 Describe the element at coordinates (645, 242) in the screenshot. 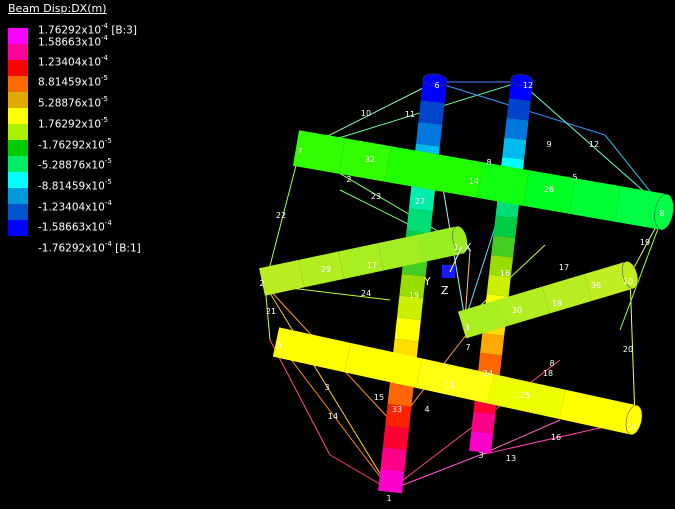

I see `element-number-label: 19` at that location.